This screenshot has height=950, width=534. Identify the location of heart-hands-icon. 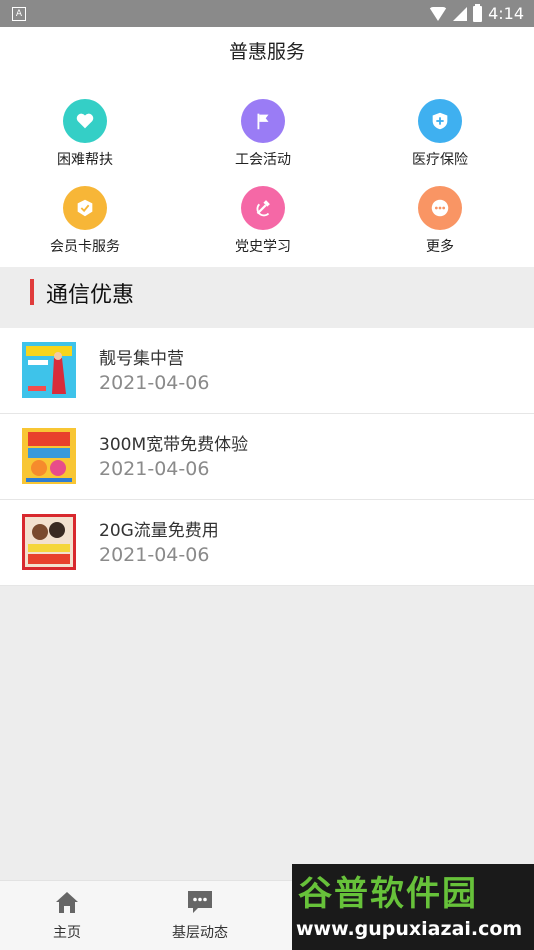
(85, 121).